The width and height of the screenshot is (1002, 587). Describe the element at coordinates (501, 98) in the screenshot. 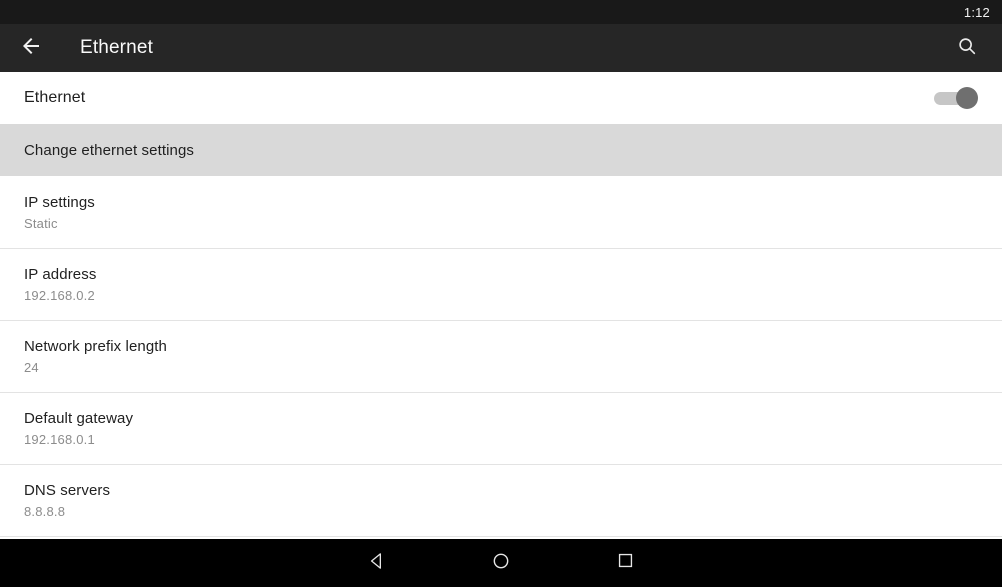

I see `ethernet-toggle-row: Ethernet` at that location.